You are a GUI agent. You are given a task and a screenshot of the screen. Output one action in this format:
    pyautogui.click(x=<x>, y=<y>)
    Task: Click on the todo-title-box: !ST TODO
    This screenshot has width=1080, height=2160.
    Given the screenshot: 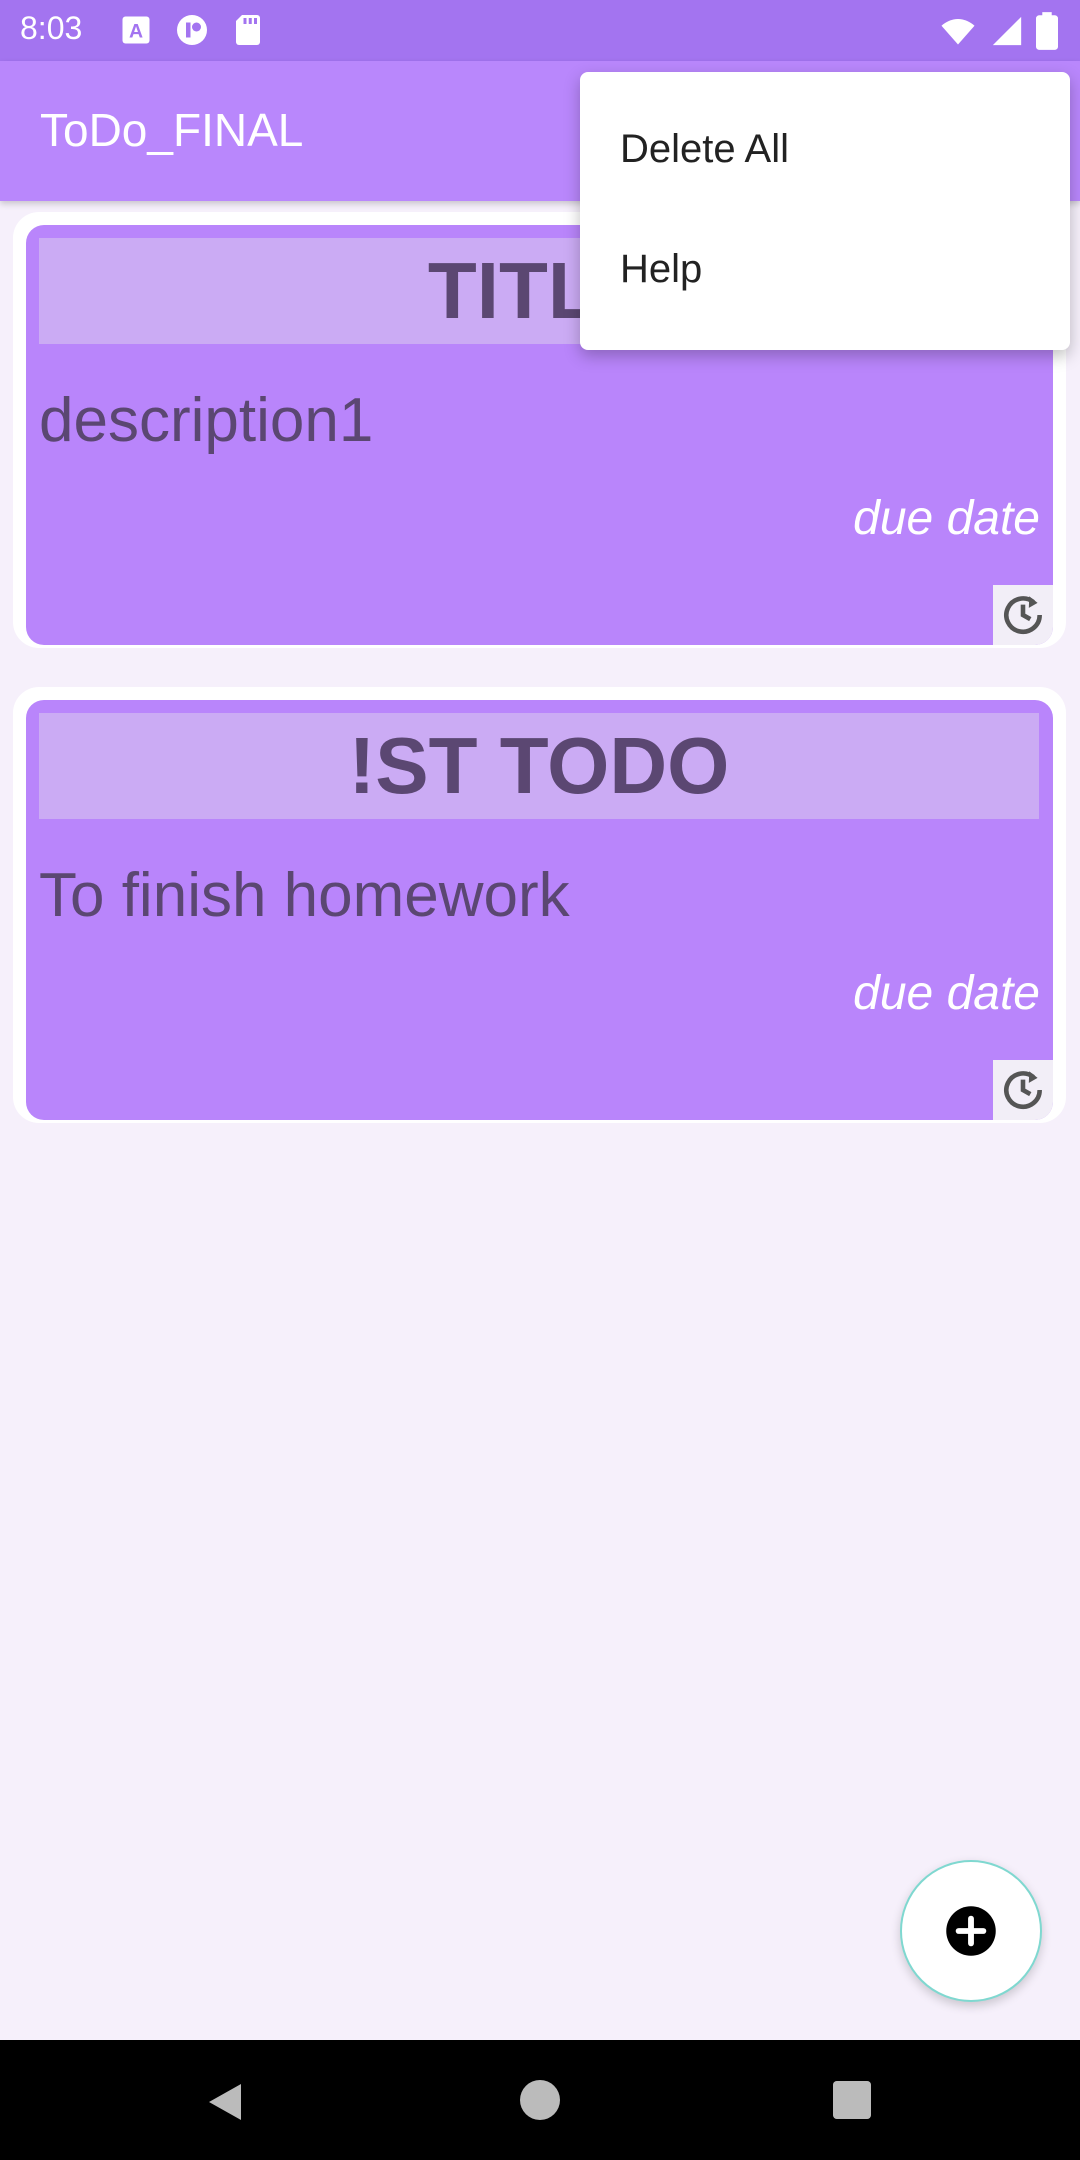 What is the action you would take?
    pyautogui.click(x=539, y=766)
    